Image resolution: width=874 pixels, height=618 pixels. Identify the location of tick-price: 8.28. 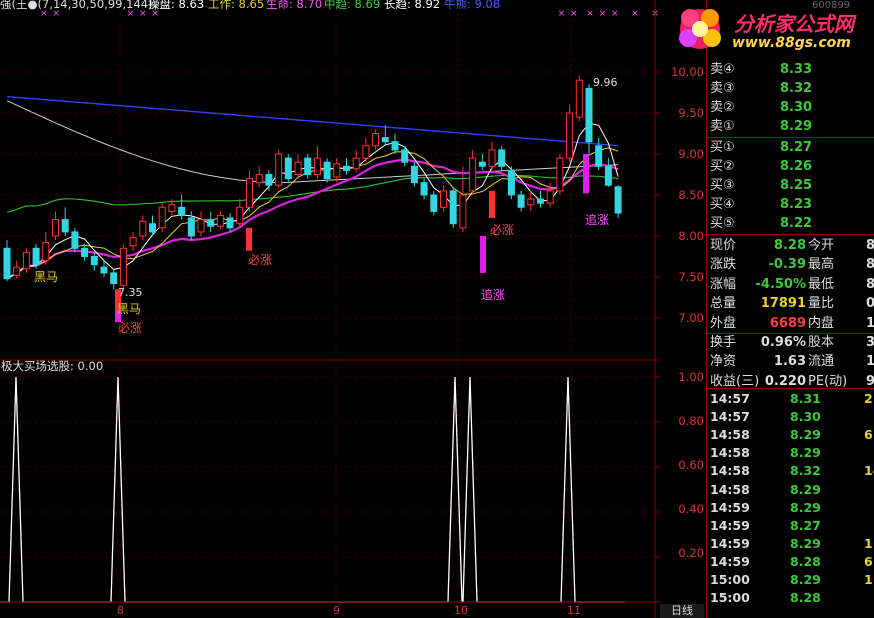
(805, 598).